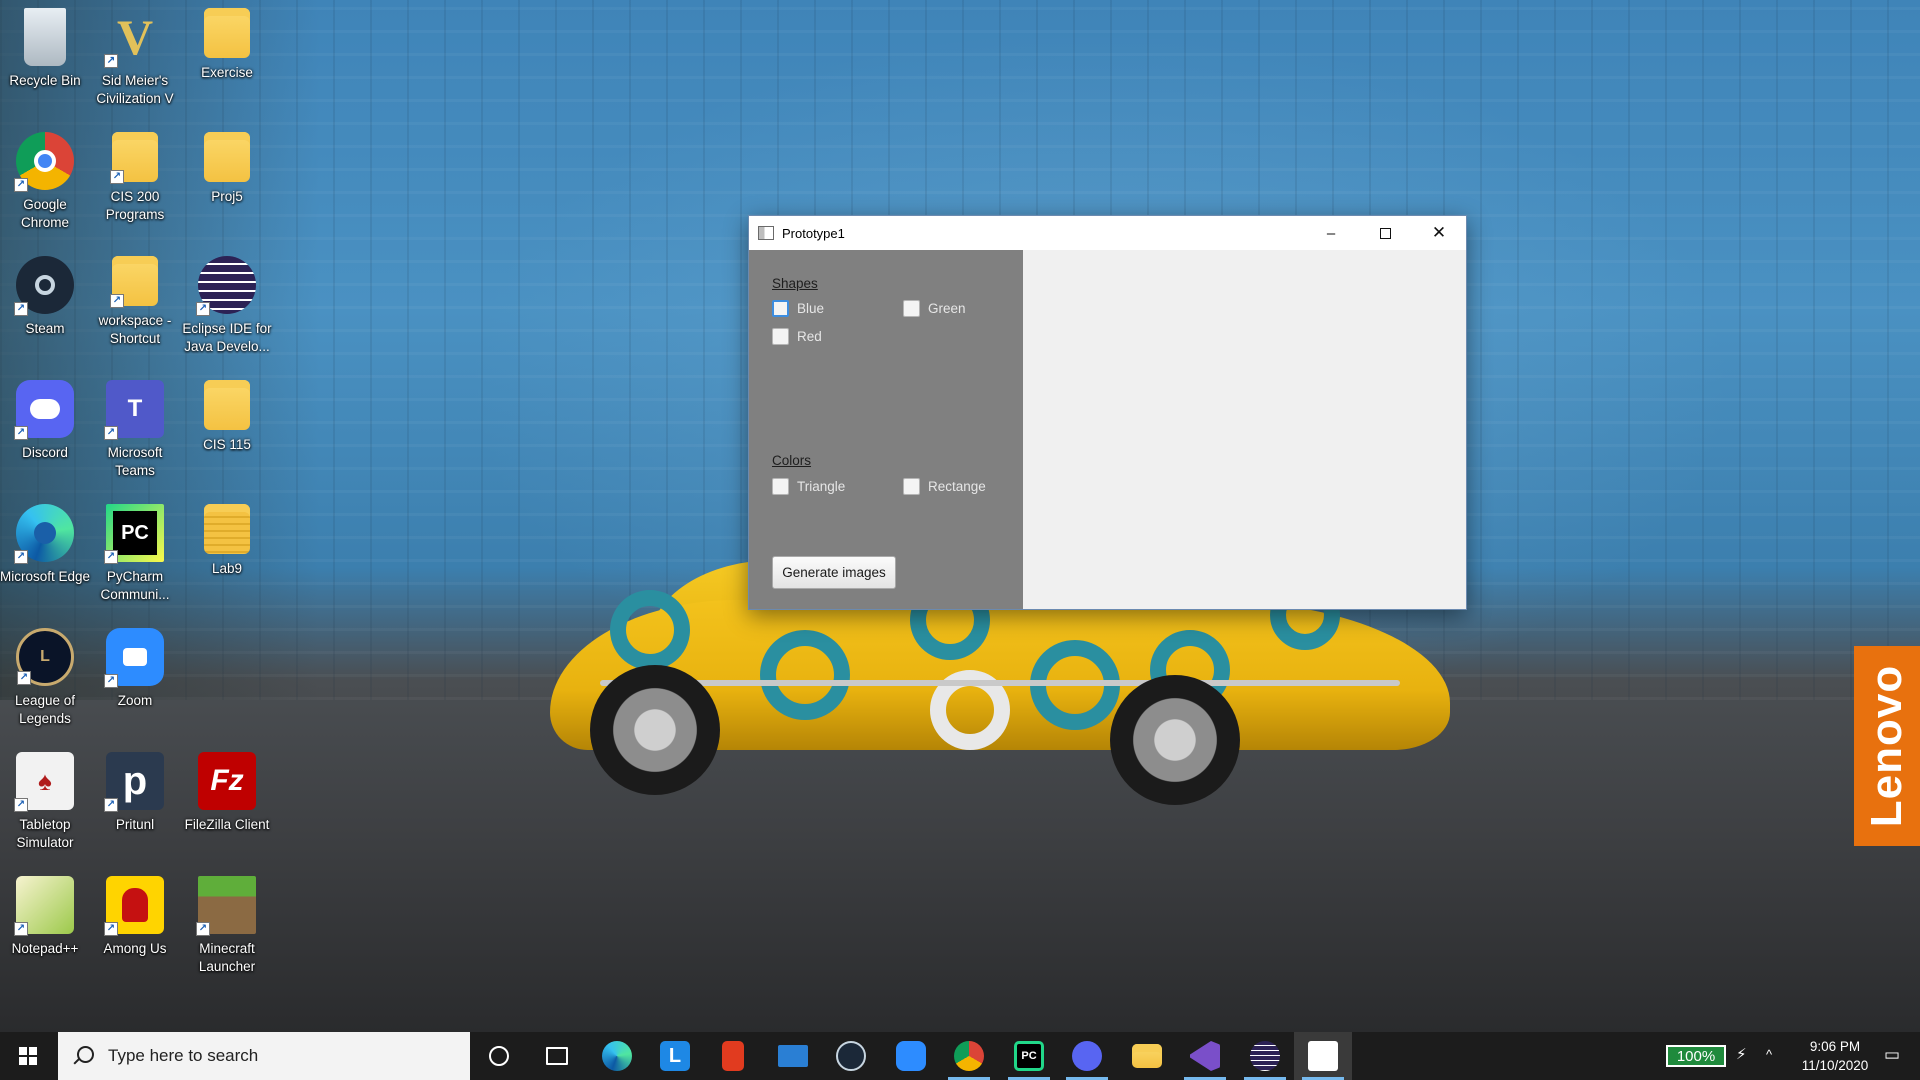  What do you see at coordinates (135, 700) in the screenshot?
I see `desktop-icon-label: Zoom` at bounding box center [135, 700].